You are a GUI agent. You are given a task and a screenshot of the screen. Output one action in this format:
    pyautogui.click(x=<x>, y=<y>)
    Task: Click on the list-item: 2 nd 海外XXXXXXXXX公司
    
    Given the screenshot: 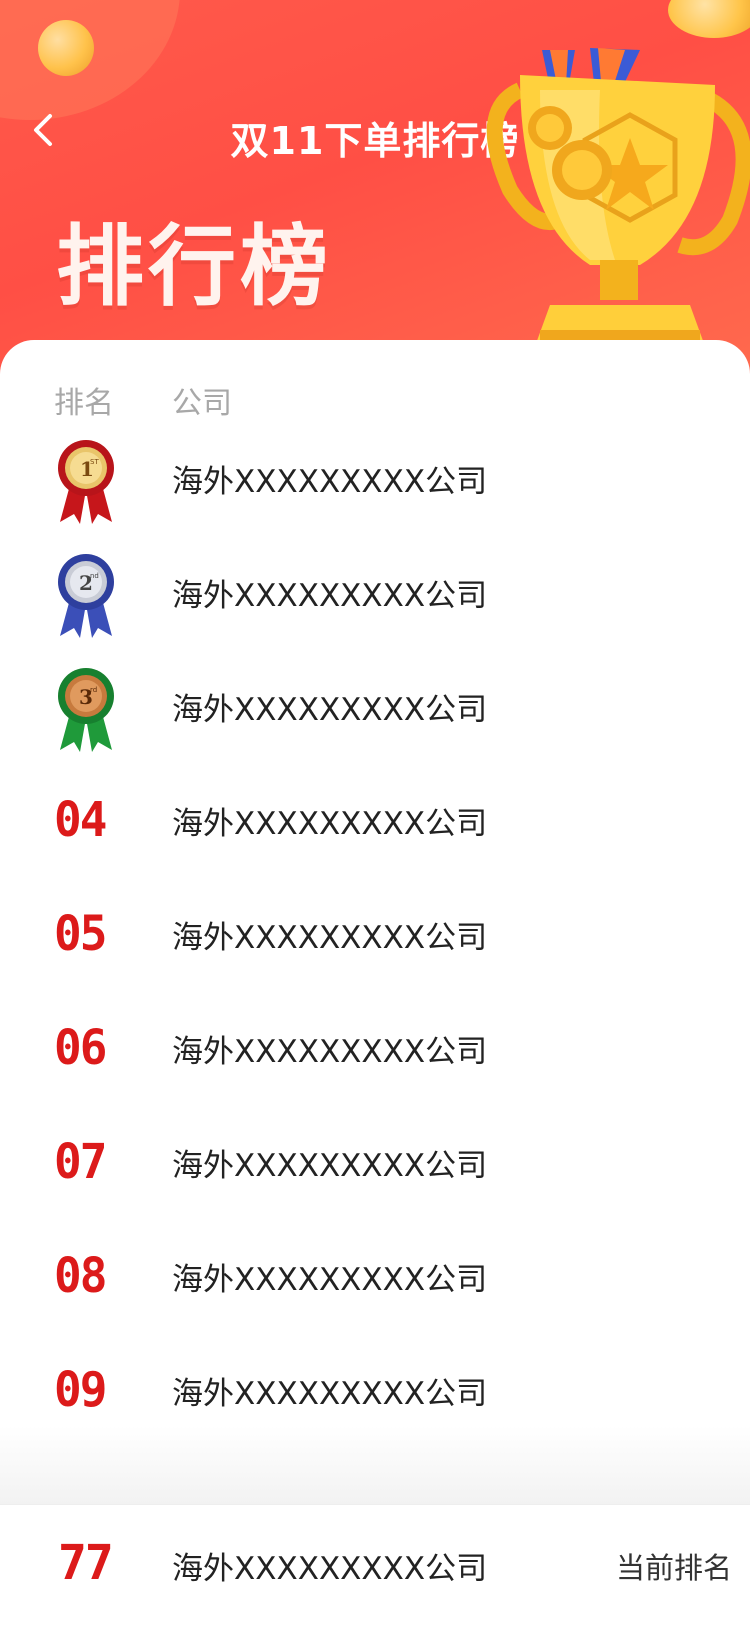 What is the action you would take?
    pyautogui.click(x=375, y=603)
    